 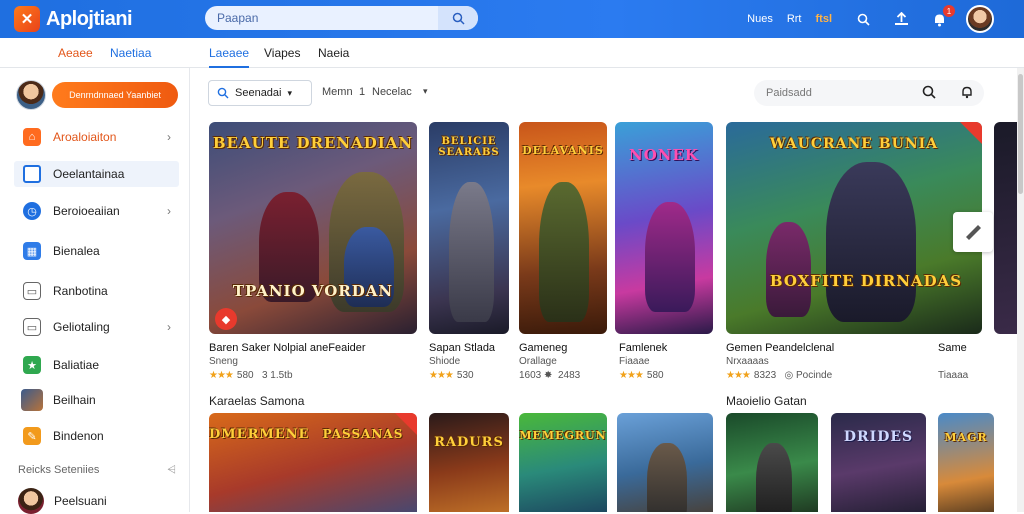 What do you see at coordinates (462, 348) in the screenshot?
I see `game-title: Sapan Stlada` at bounding box center [462, 348].